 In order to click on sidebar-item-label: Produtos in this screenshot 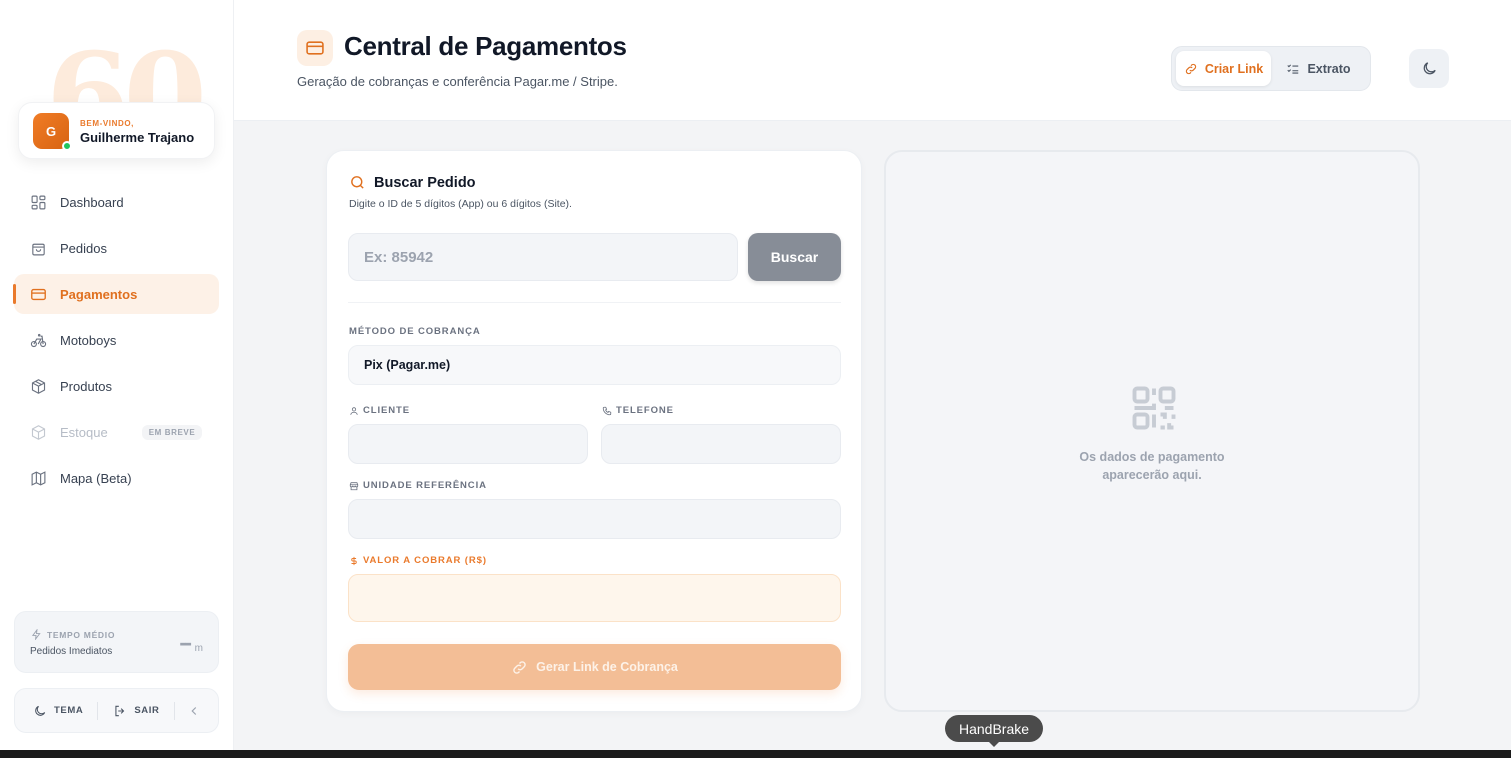, I will do `click(86, 386)`.